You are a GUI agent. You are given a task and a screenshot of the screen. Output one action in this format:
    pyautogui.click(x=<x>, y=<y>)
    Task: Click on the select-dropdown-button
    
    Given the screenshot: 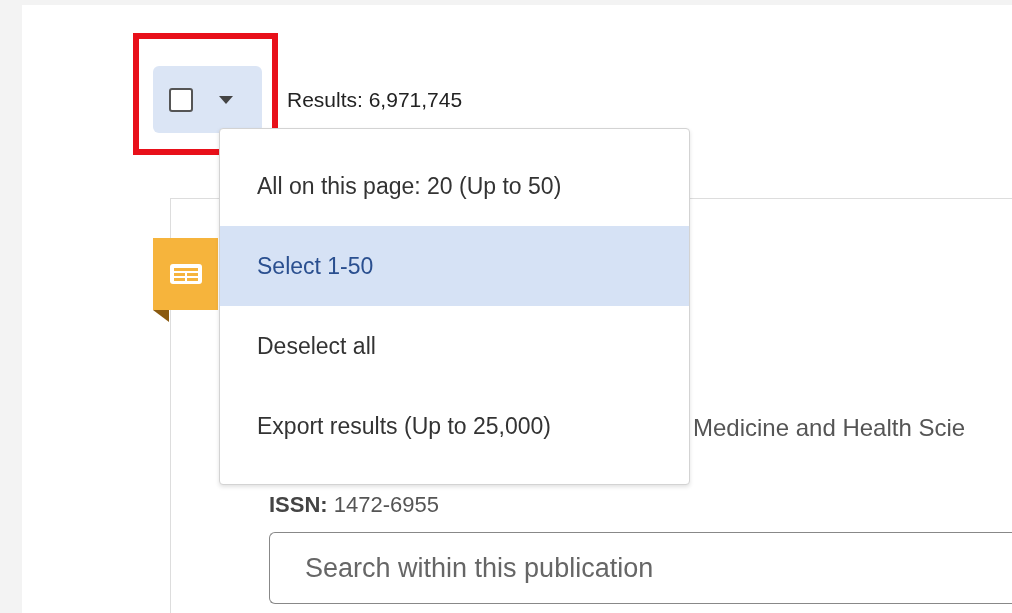 What is the action you would take?
    pyautogui.click(x=207, y=99)
    